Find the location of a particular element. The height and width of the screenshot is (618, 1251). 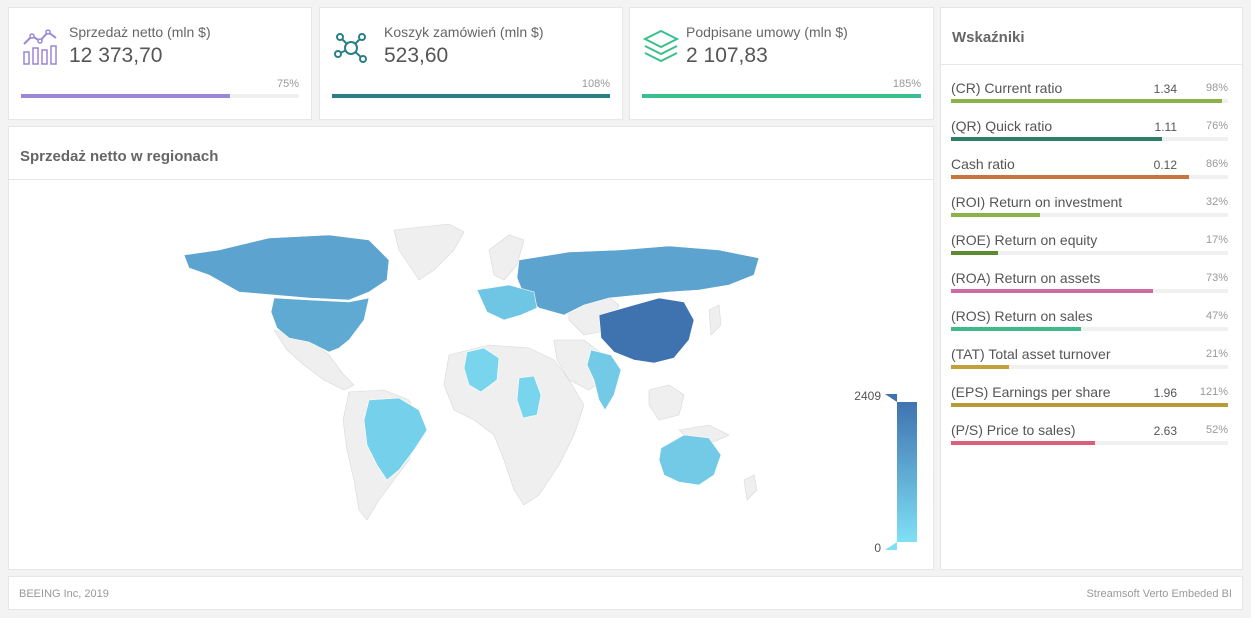

indicator-percent: 86% is located at coordinates (1216, 164).